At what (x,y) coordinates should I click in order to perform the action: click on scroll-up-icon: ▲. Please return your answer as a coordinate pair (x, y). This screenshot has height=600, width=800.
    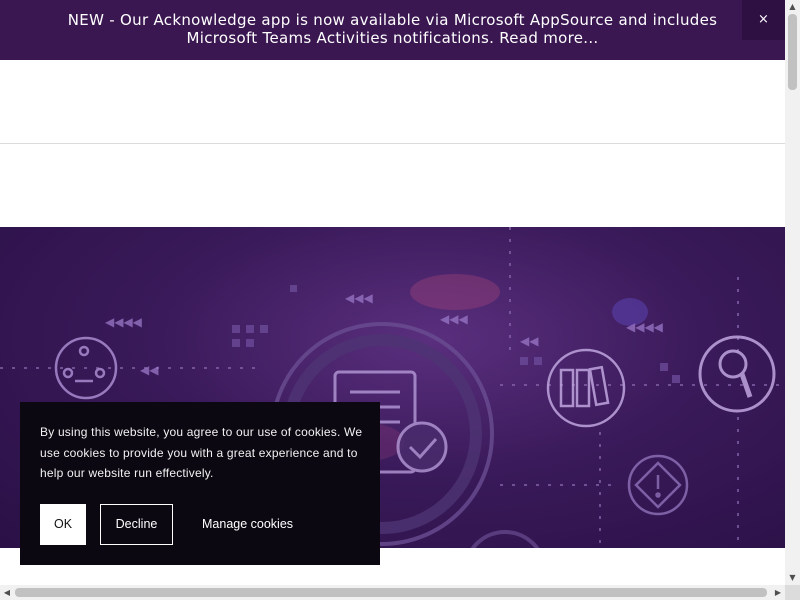
    Looking at the image, I should click on (792, 7).